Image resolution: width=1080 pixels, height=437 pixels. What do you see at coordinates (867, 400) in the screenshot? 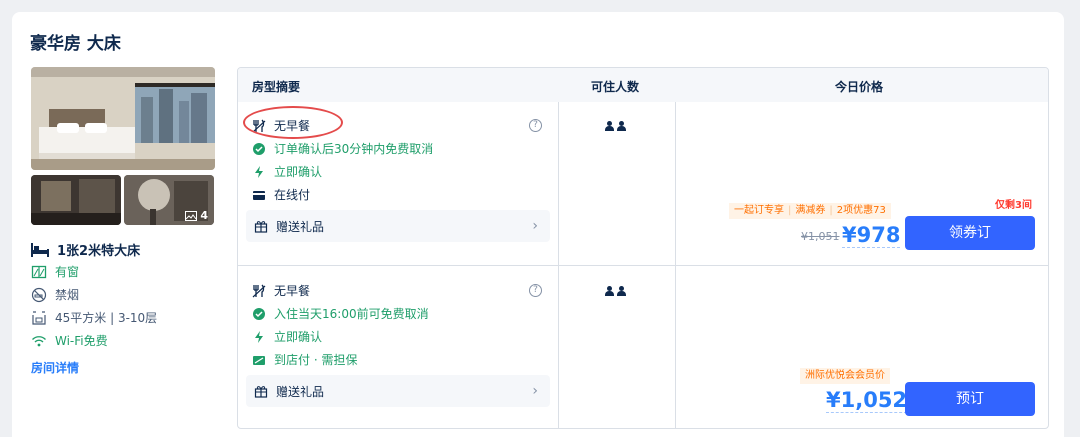
I see `current-price: ¥1,052` at bounding box center [867, 400].